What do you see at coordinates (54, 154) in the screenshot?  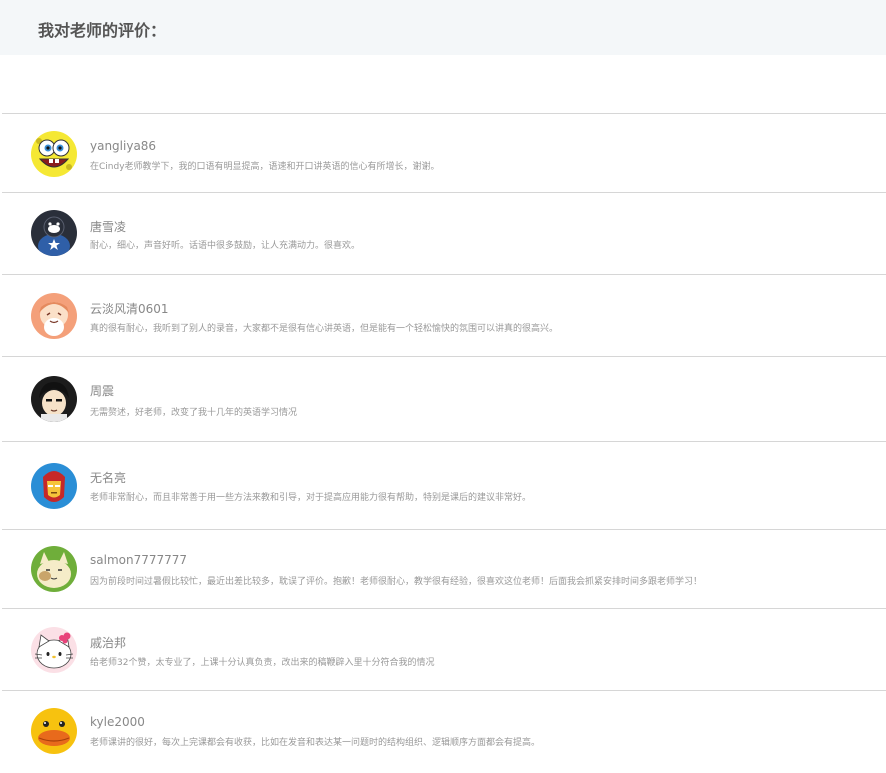 I see `spongebob-avatar-icon` at bounding box center [54, 154].